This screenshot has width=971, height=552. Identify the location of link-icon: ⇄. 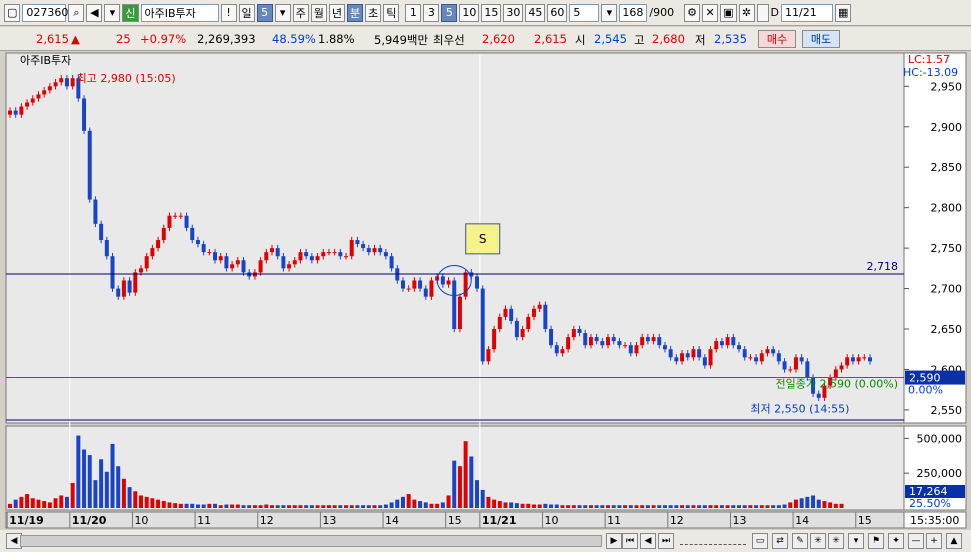
(780, 541).